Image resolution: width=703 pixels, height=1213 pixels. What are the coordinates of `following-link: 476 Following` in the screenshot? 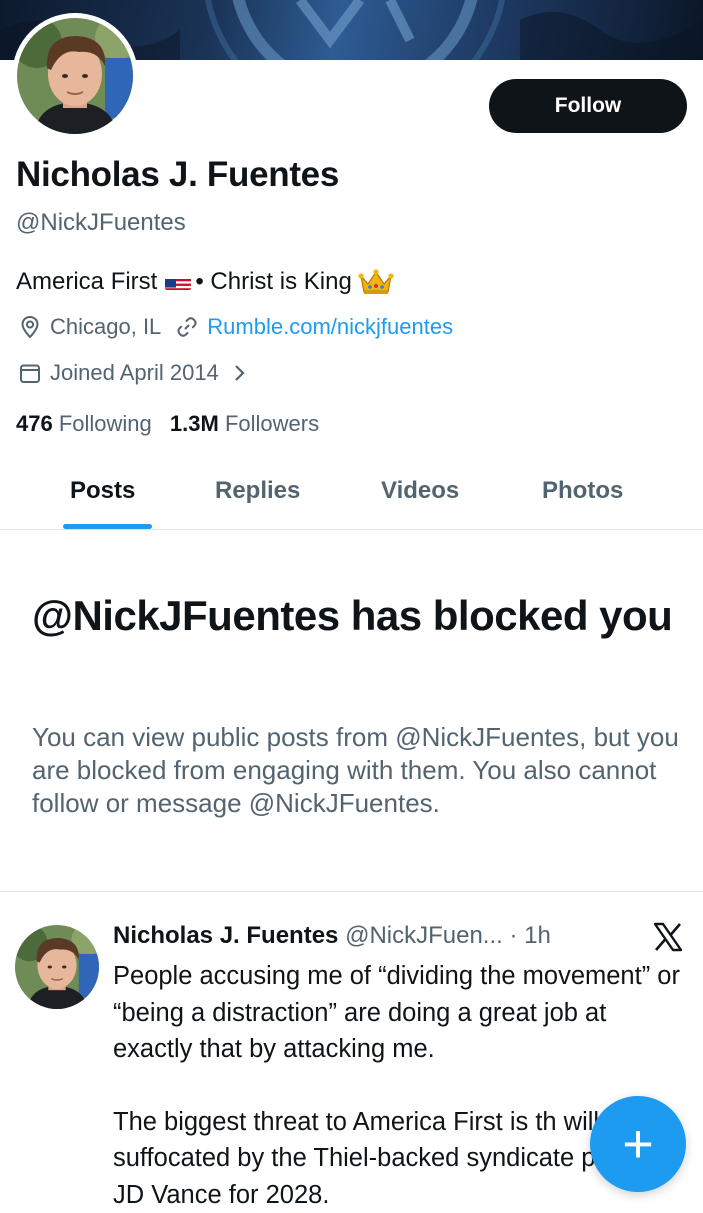 It's located at (84, 423).